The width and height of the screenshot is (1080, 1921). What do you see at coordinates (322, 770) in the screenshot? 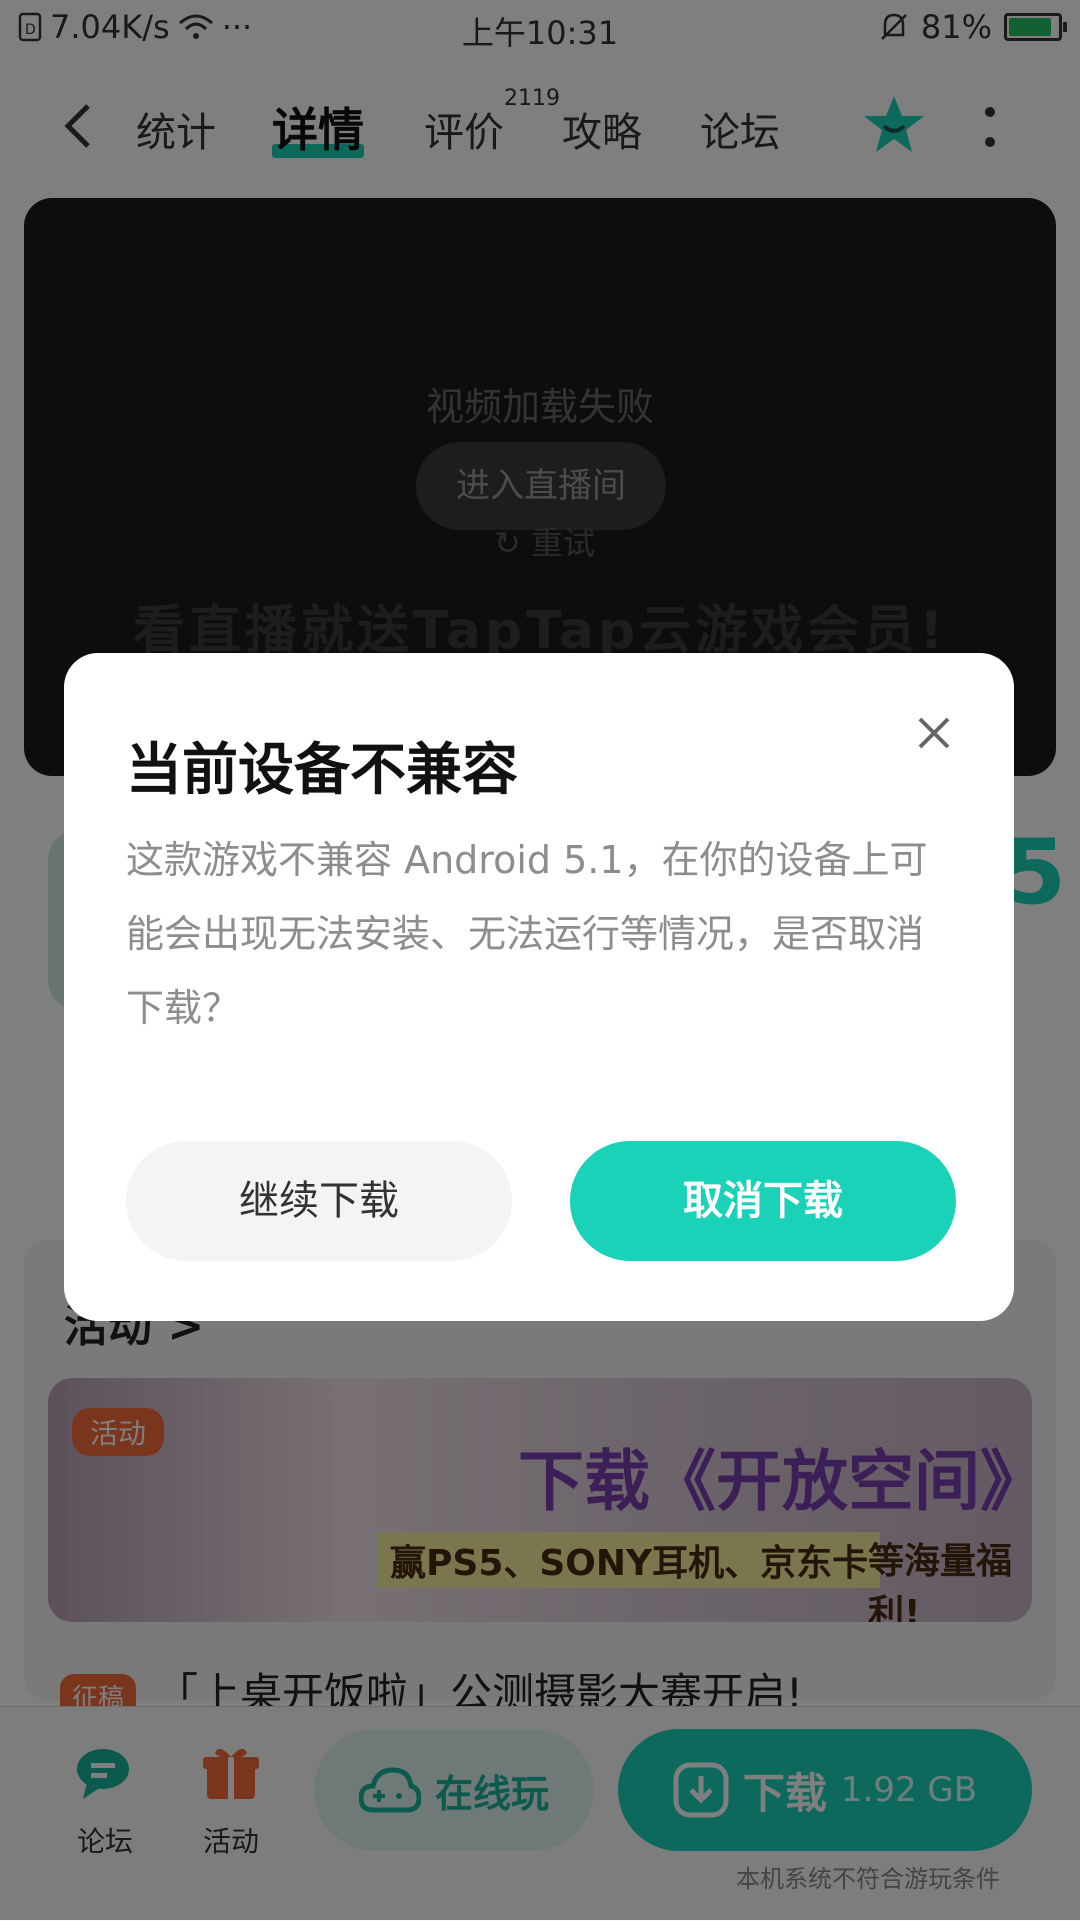
I see `dialog-title: 当前设备不兼容` at bounding box center [322, 770].